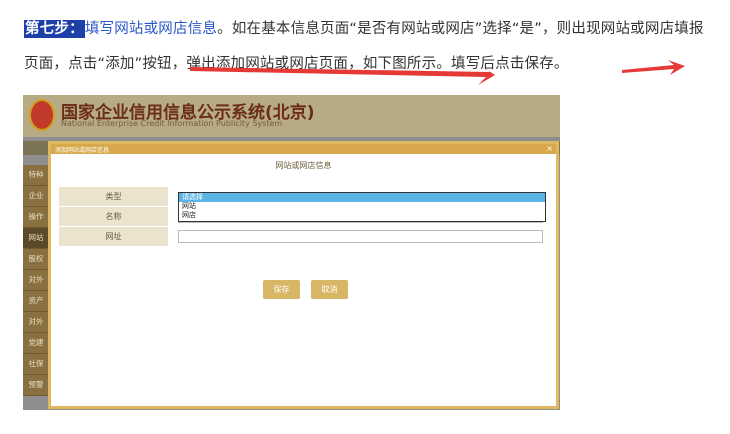 The width and height of the screenshot is (730, 434). Describe the element at coordinates (36, 238) in the screenshot. I see `sidebar-item-website: 网站` at that location.